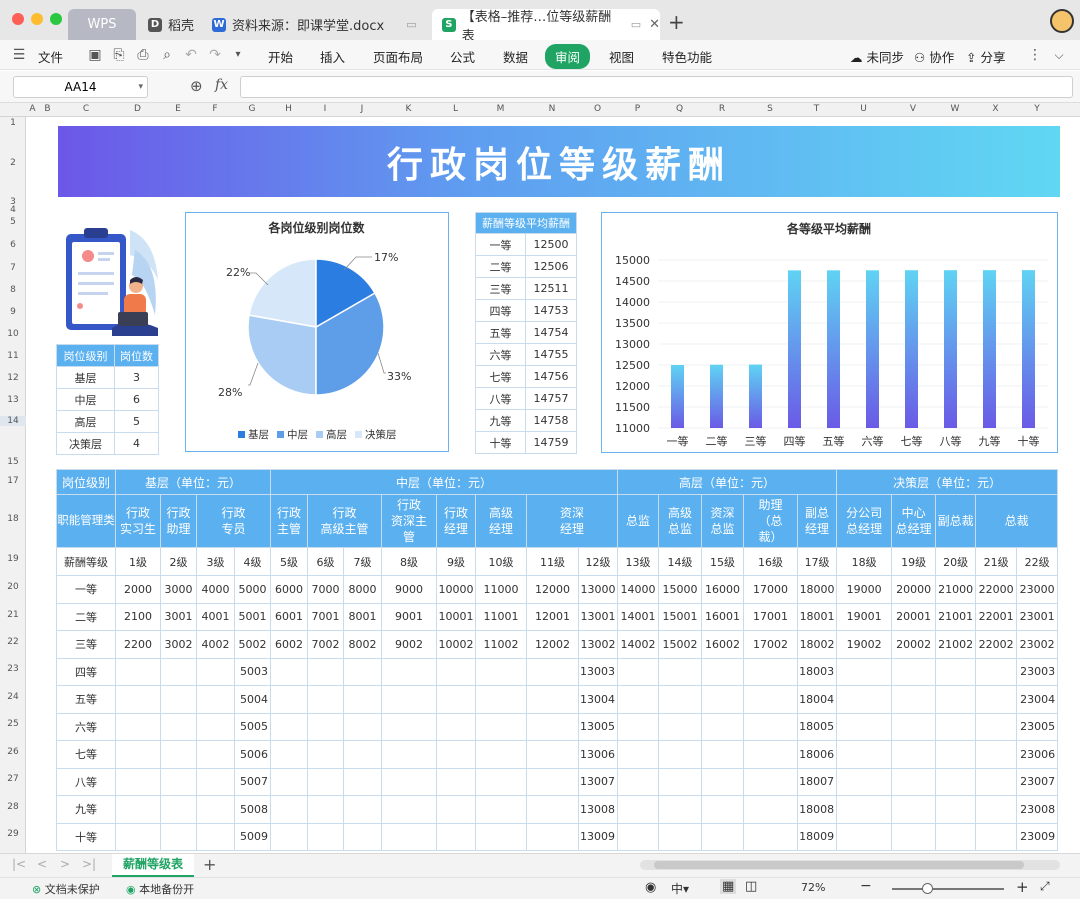 This screenshot has width=1080, height=899. Describe the element at coordinates (1037, 699) in the screenshot. I see `table-cell: 23004` at that location.